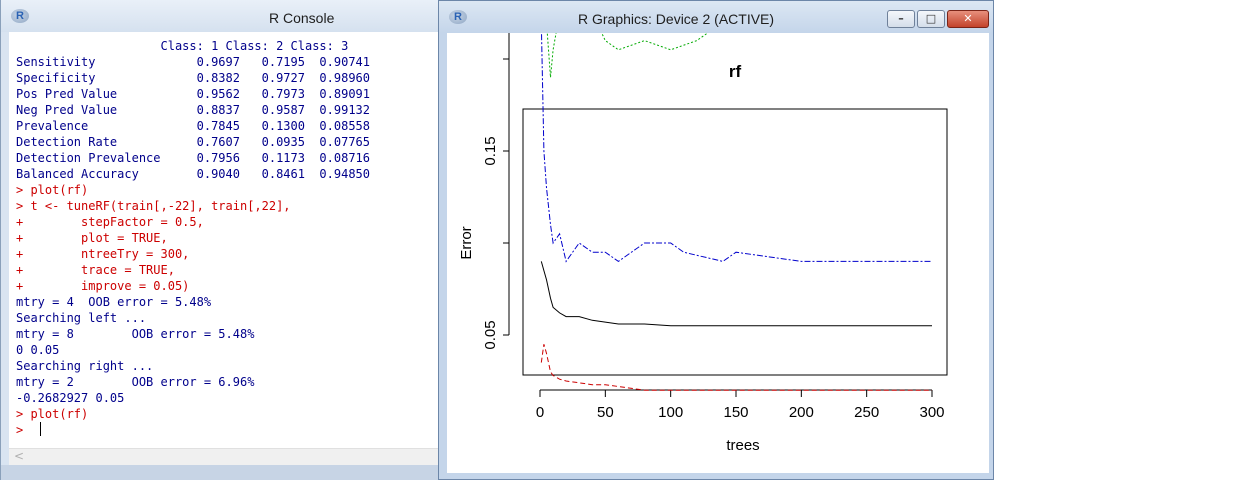 Image resolution: width=1238 pixels, height=498 pixels. I want to click on minimize-button: –, so click(901, 19).